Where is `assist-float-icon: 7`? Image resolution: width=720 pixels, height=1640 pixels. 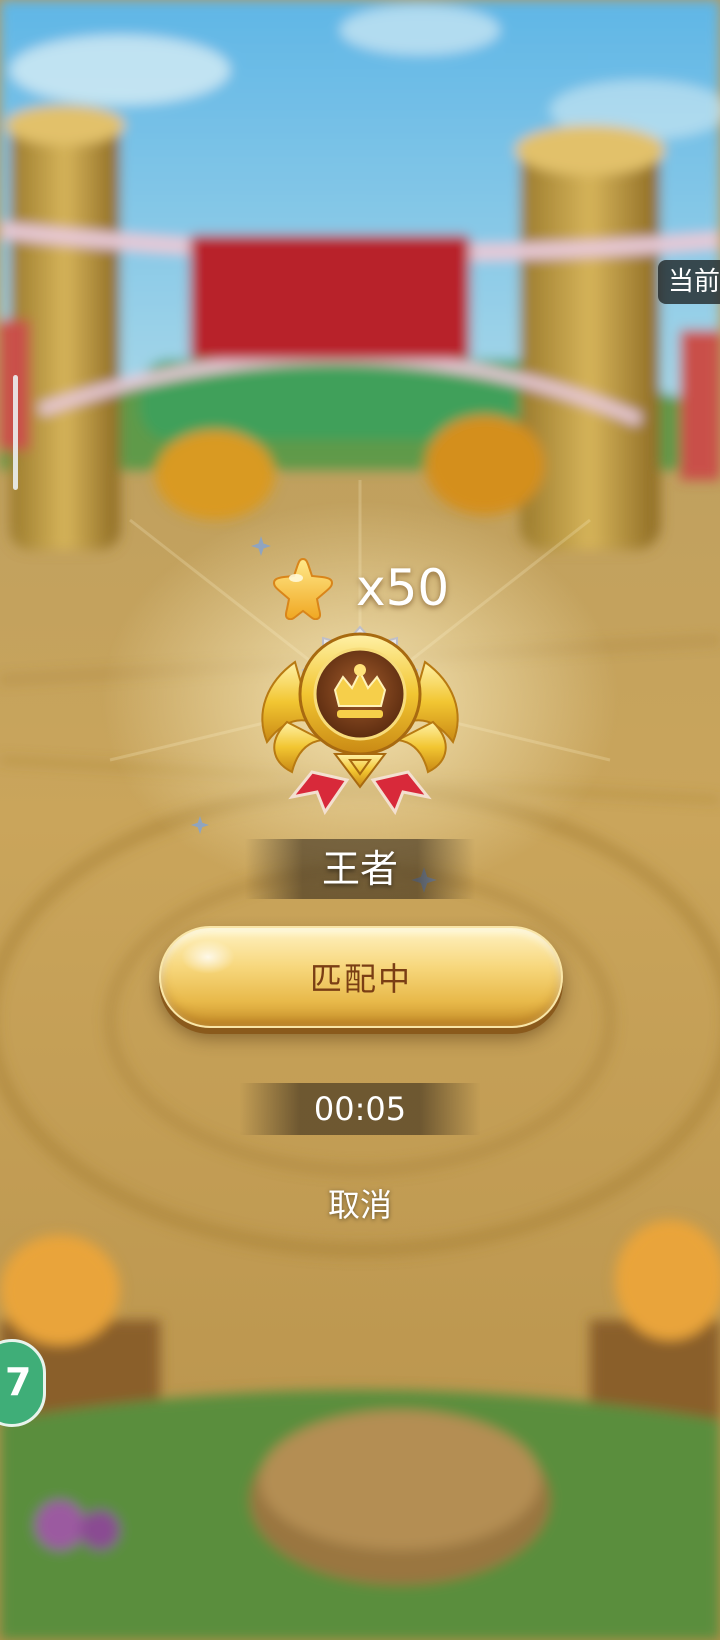
assist-float-icon: 7 is located at coordinates (18, 1382).